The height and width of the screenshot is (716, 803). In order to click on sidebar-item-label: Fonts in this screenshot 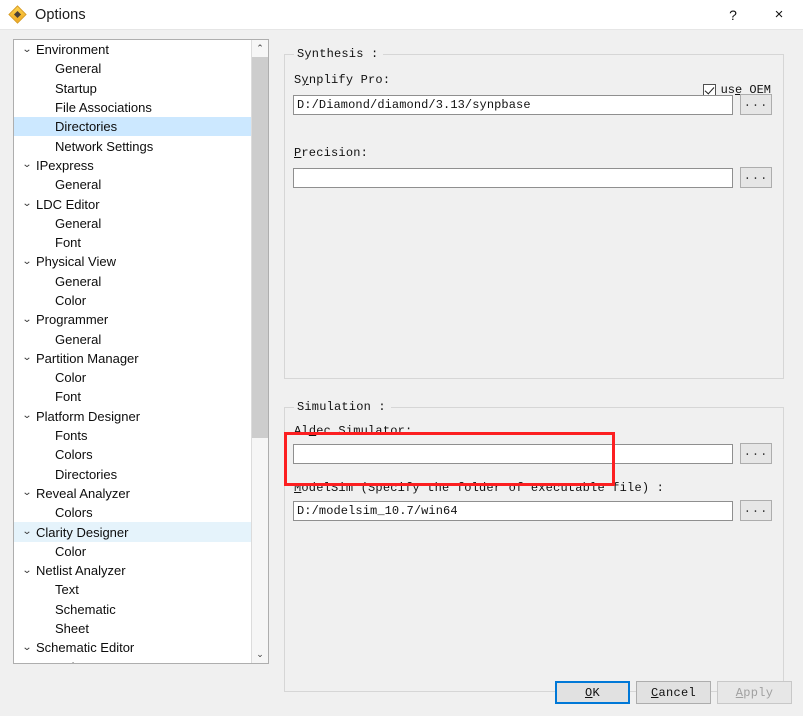, I will do `click(71, 436)`.